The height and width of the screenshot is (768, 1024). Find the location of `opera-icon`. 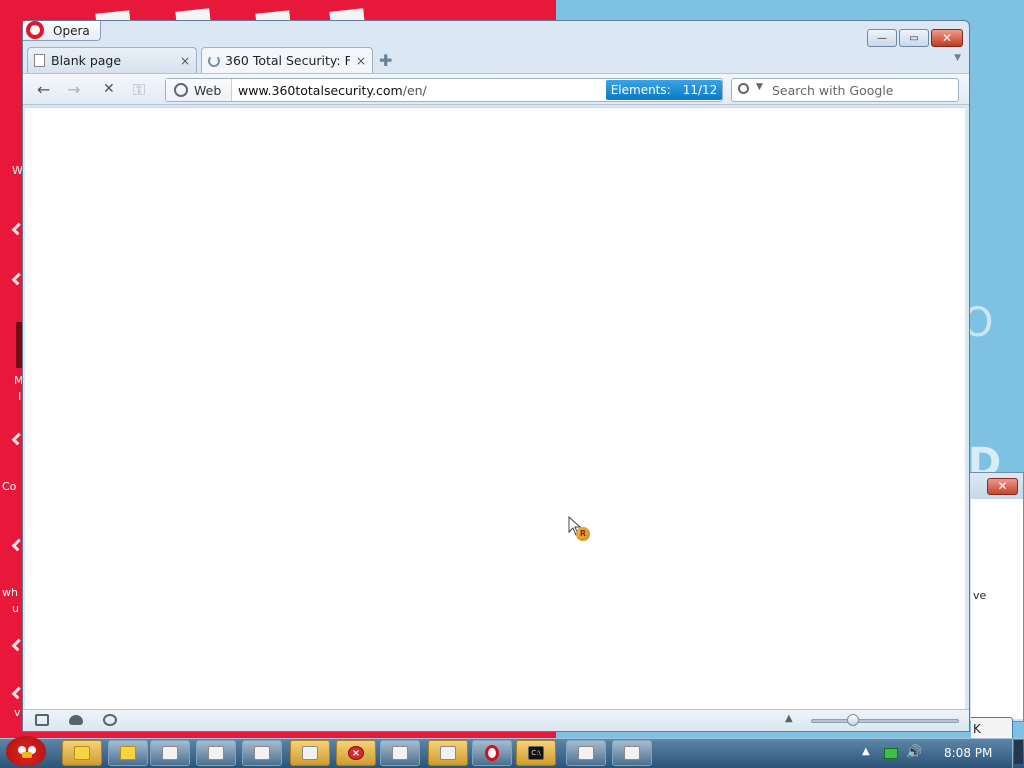

opera-icon is located at coordinates (492, 753).